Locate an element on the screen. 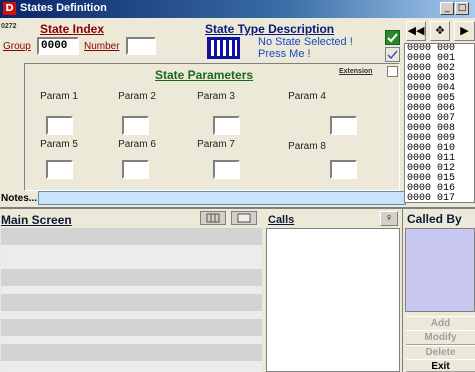 This screenshot has width=475, height=372. check-icon is located at coordinates (392, 38).